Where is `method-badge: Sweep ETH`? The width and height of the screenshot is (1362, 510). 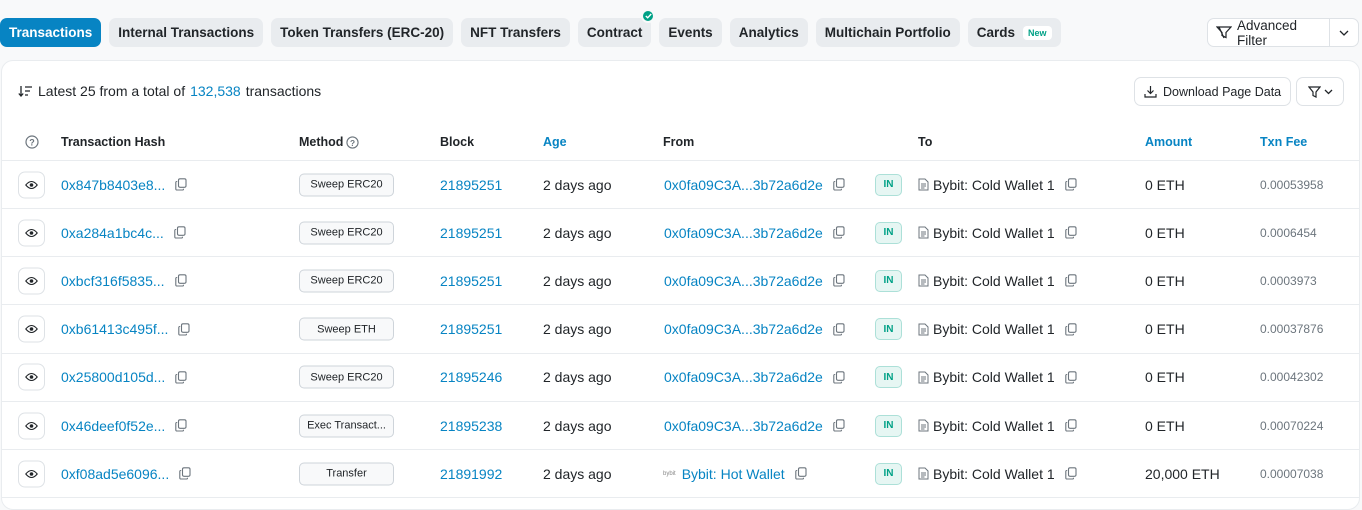 method-badge: Sweep ETH is located at coordinates (346, 329).